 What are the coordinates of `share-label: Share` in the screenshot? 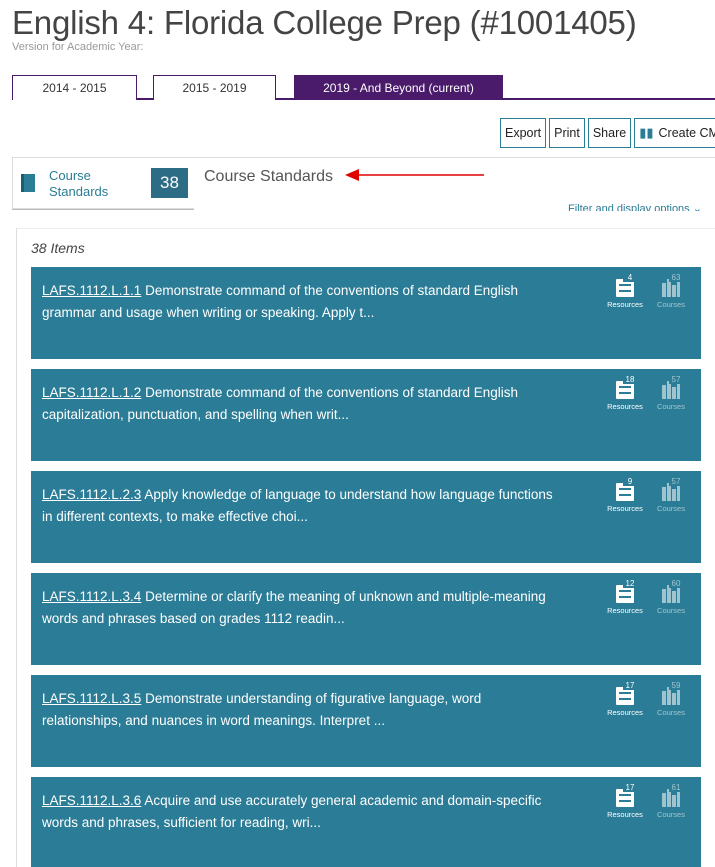 It's located at (609, 133).